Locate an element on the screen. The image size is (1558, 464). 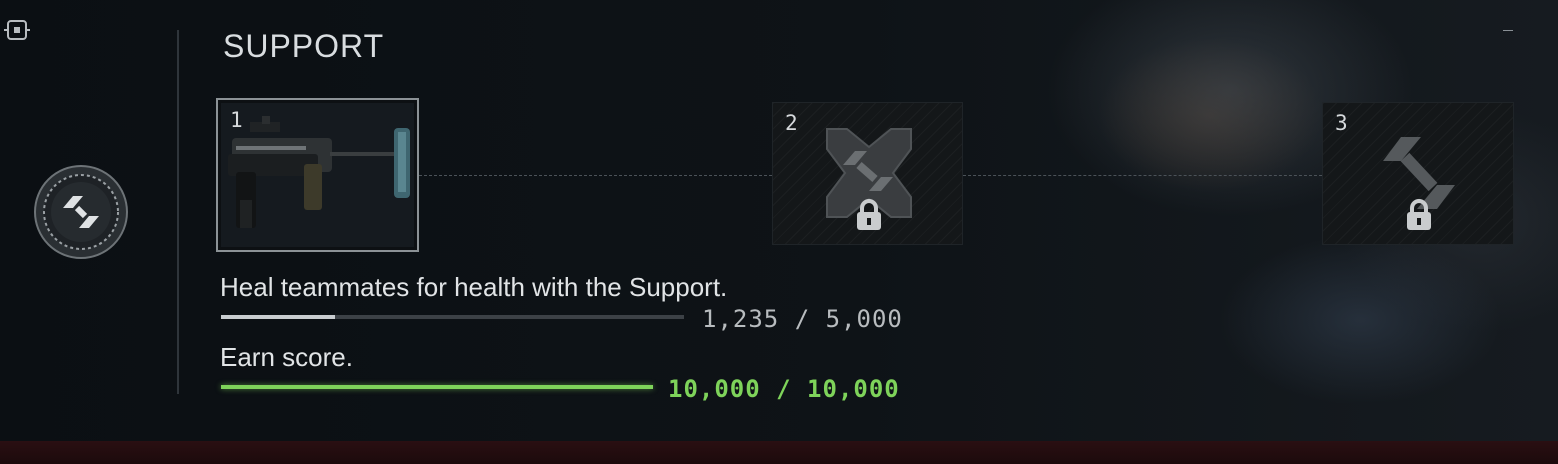
tier-2-card: 2 is located at coordinates (867, 173).